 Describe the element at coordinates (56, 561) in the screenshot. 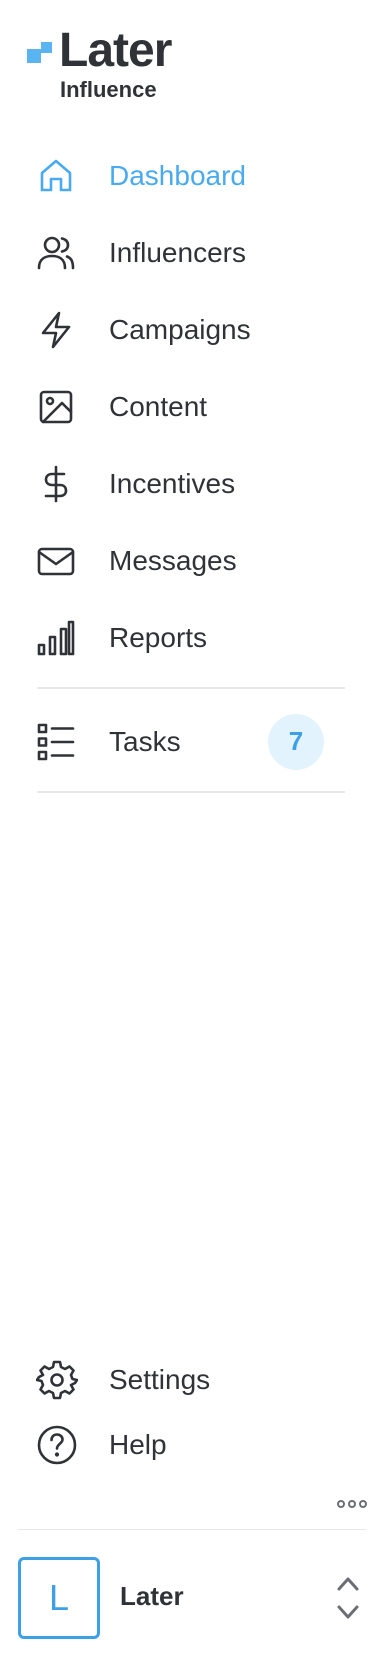

I see `mail-icon` at that location.